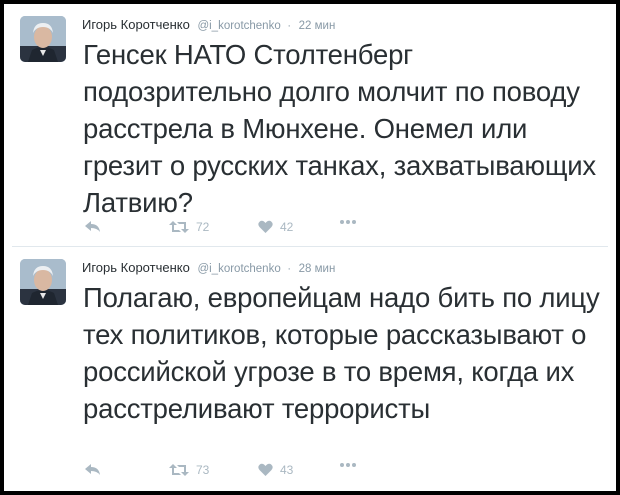 Image resolution: width=620 pixels, height=495 pixels. I want to click on retweet-count: 73, so click(203, 470).